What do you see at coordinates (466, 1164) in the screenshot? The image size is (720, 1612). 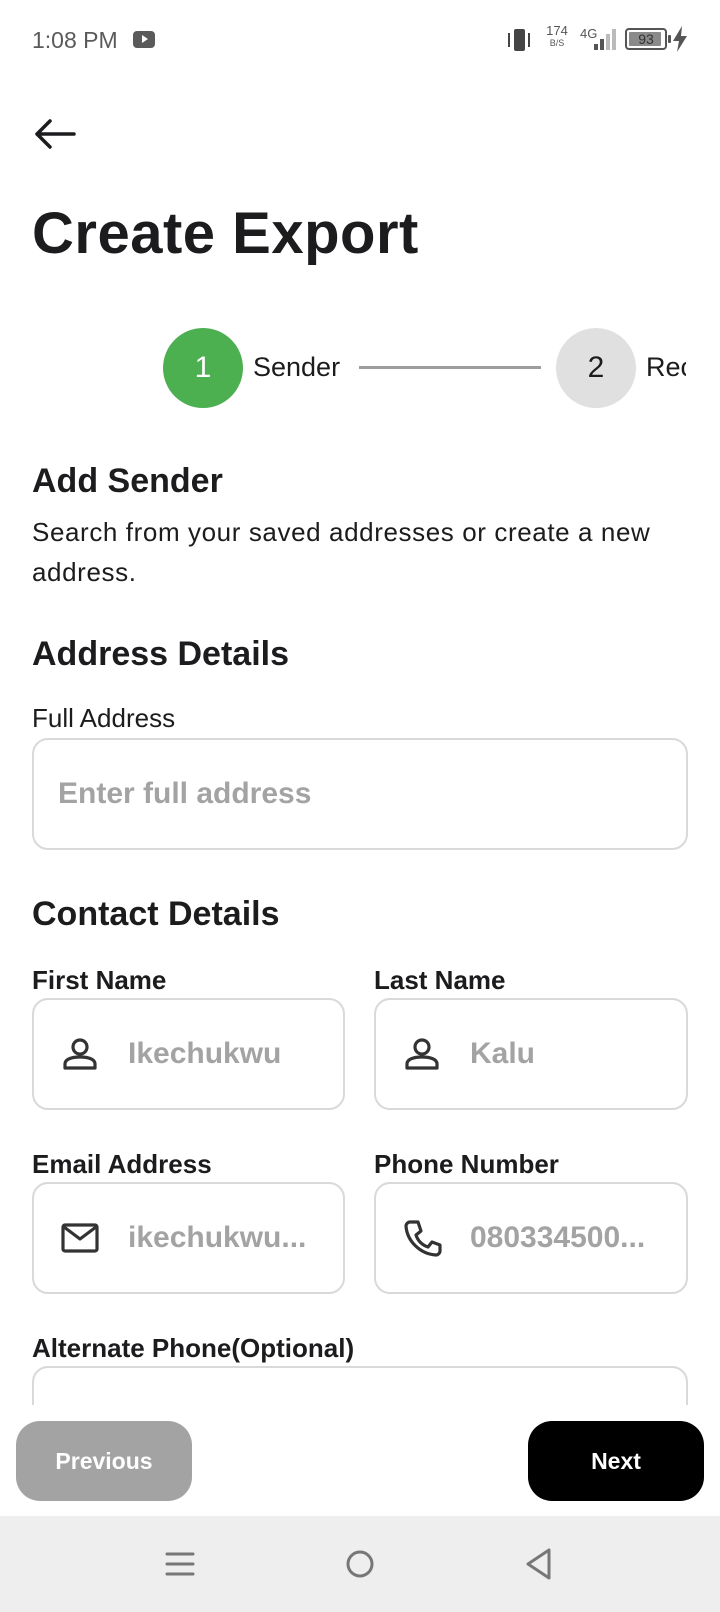 I see `phone-label: Phone Number` at bounding box center [466, 1164].